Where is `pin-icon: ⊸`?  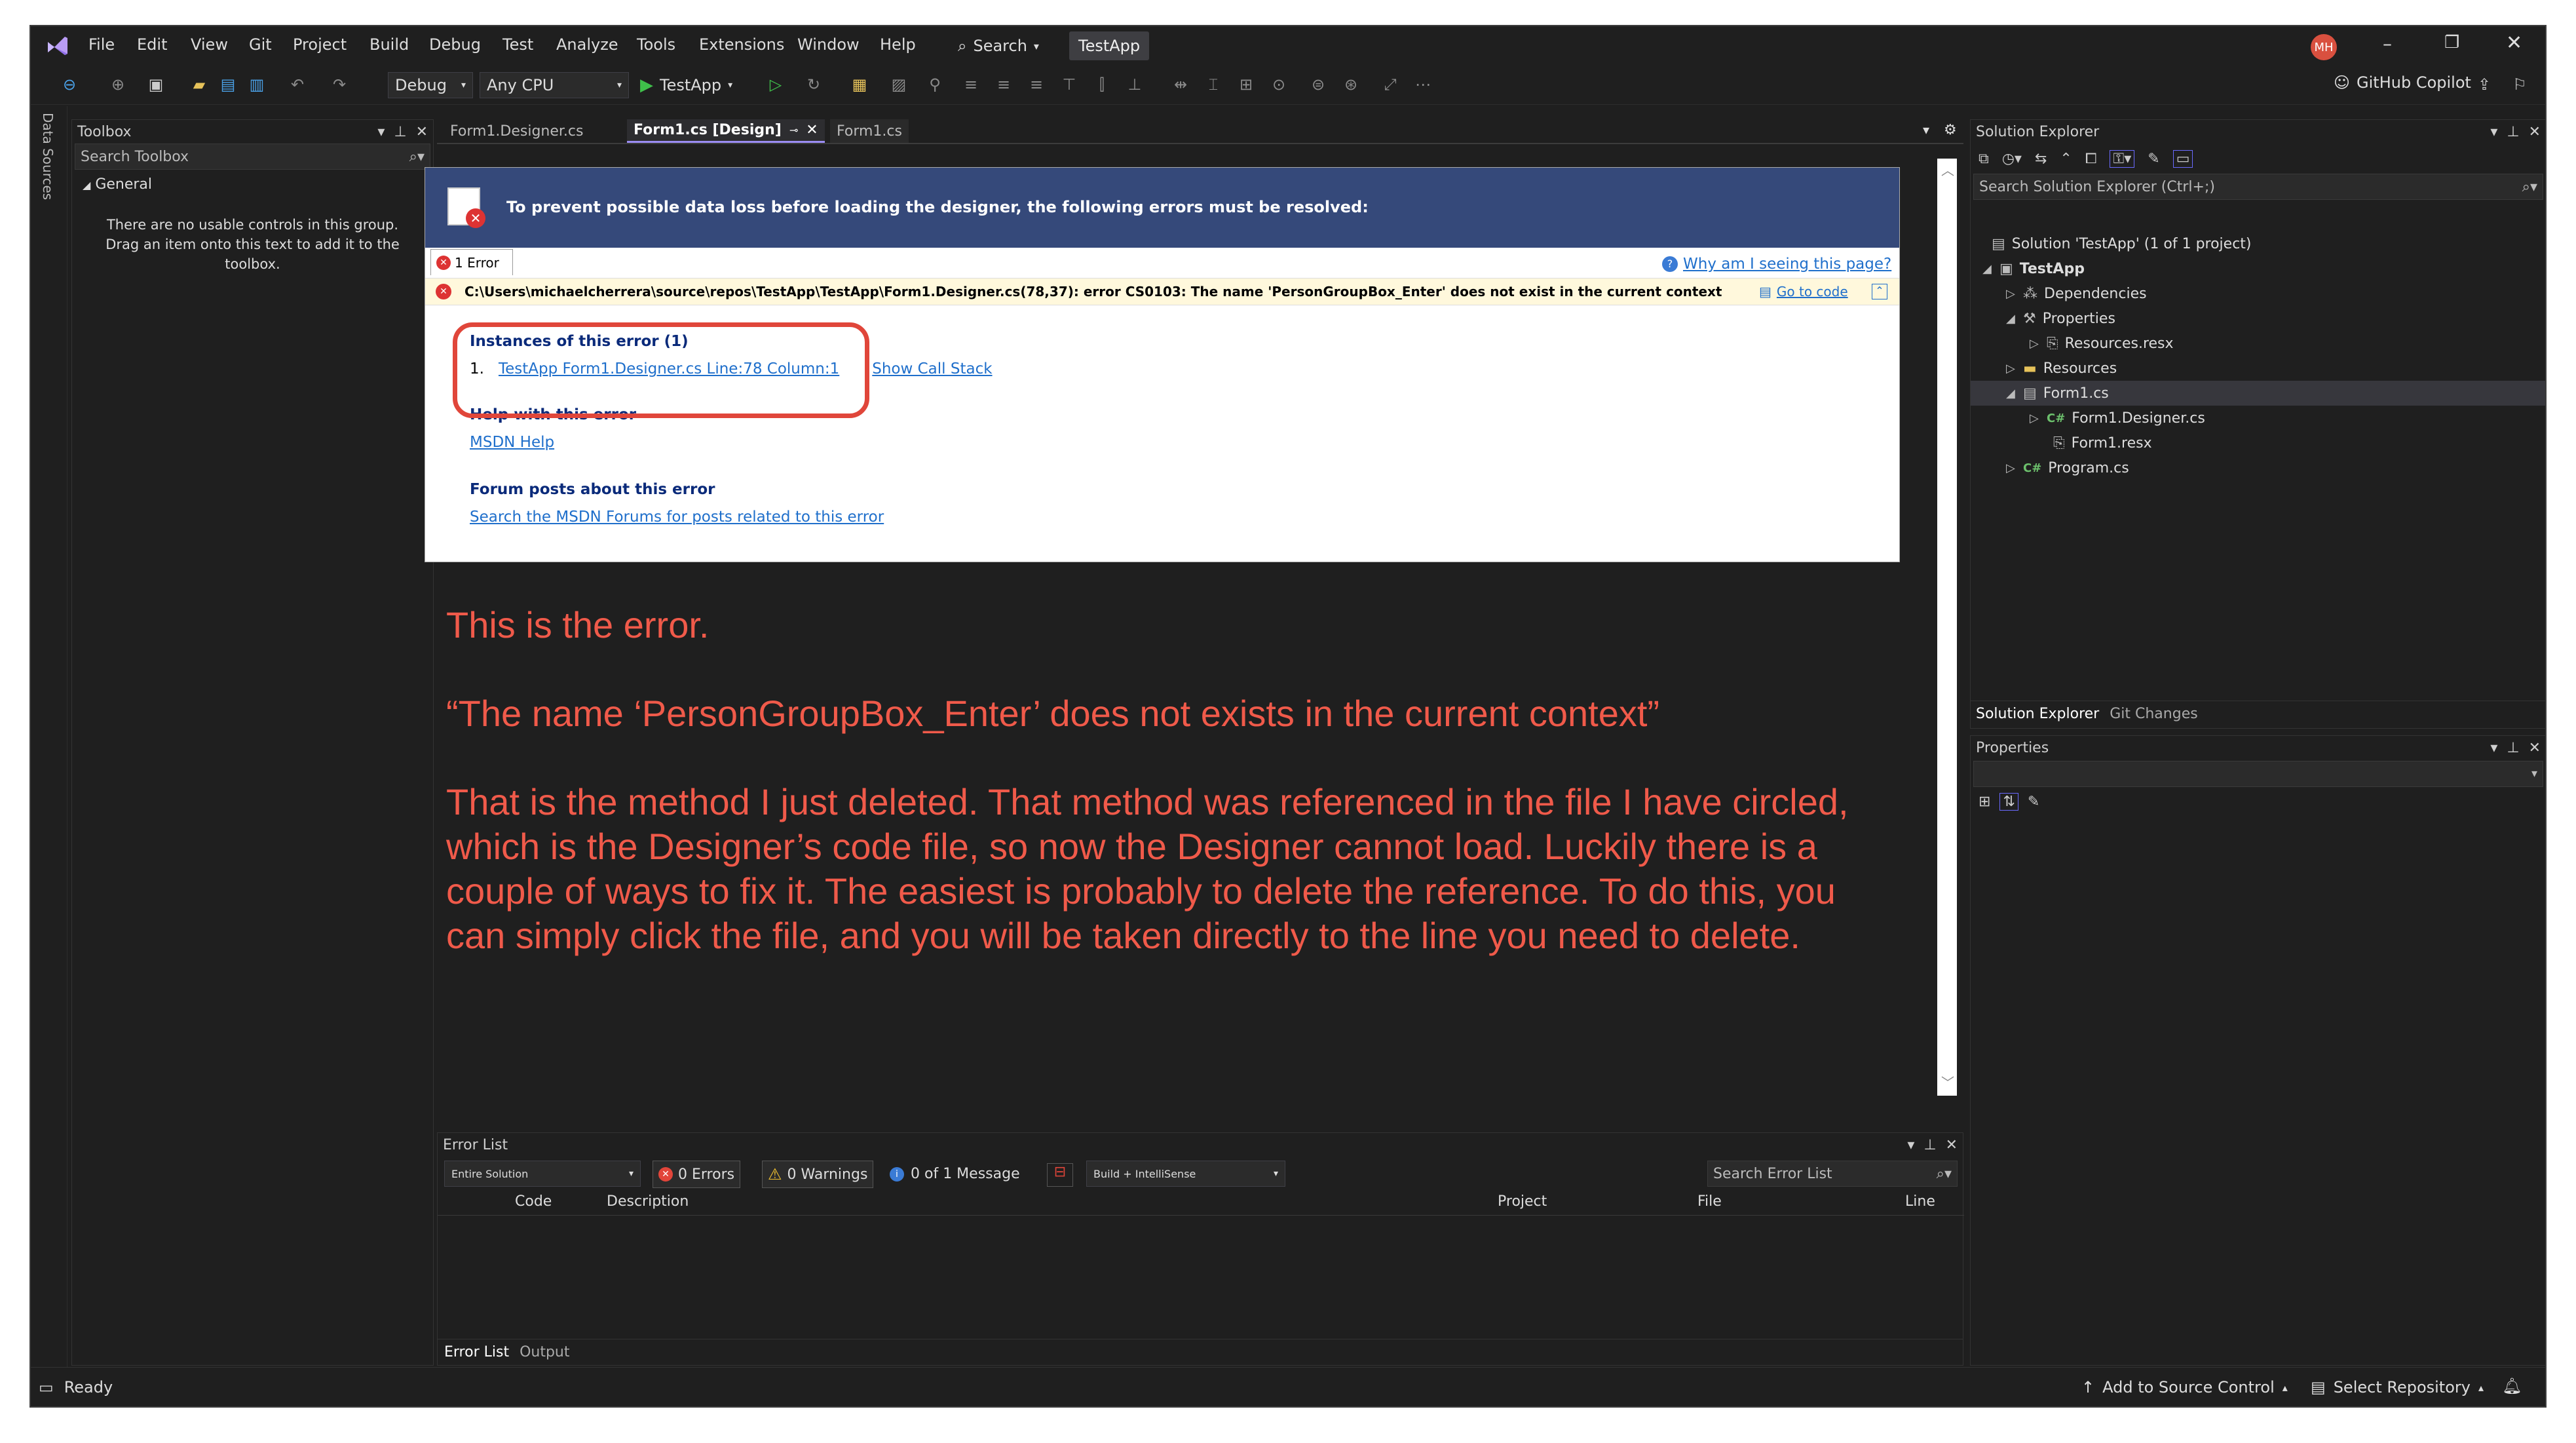 pin-icon: ⊸ is located at coordinates (794, 130).